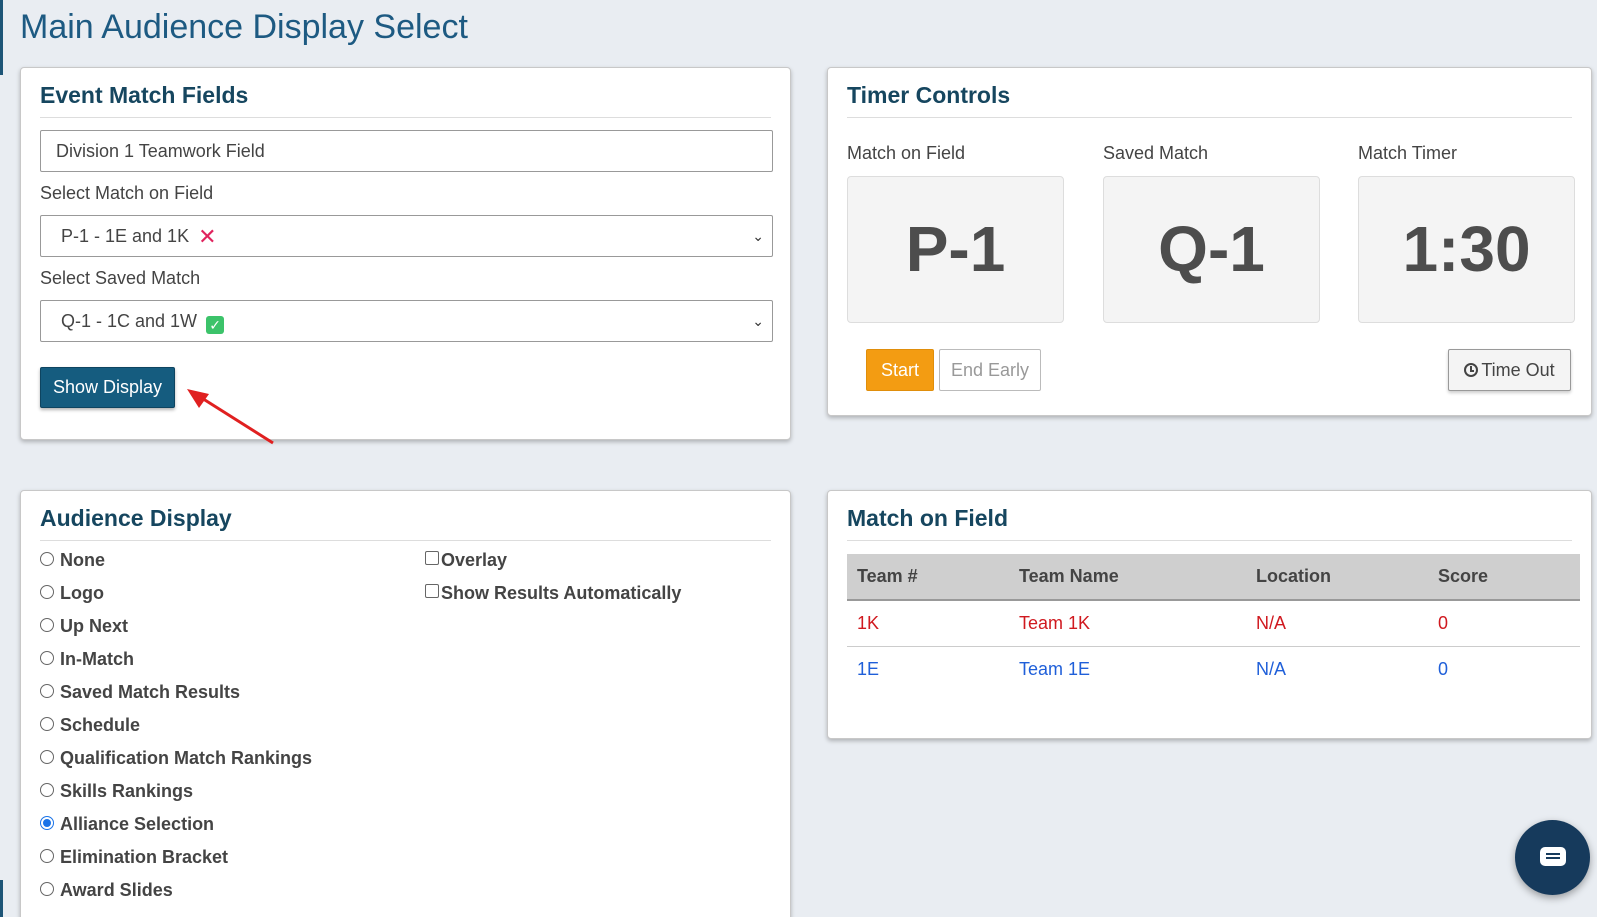 The width and height of the screenshot is (1597, 917). What do you see at coordinates (1, 898) in the screenshot?
I see `left-edge-bar-bottom` at bounding box center [1, 898].